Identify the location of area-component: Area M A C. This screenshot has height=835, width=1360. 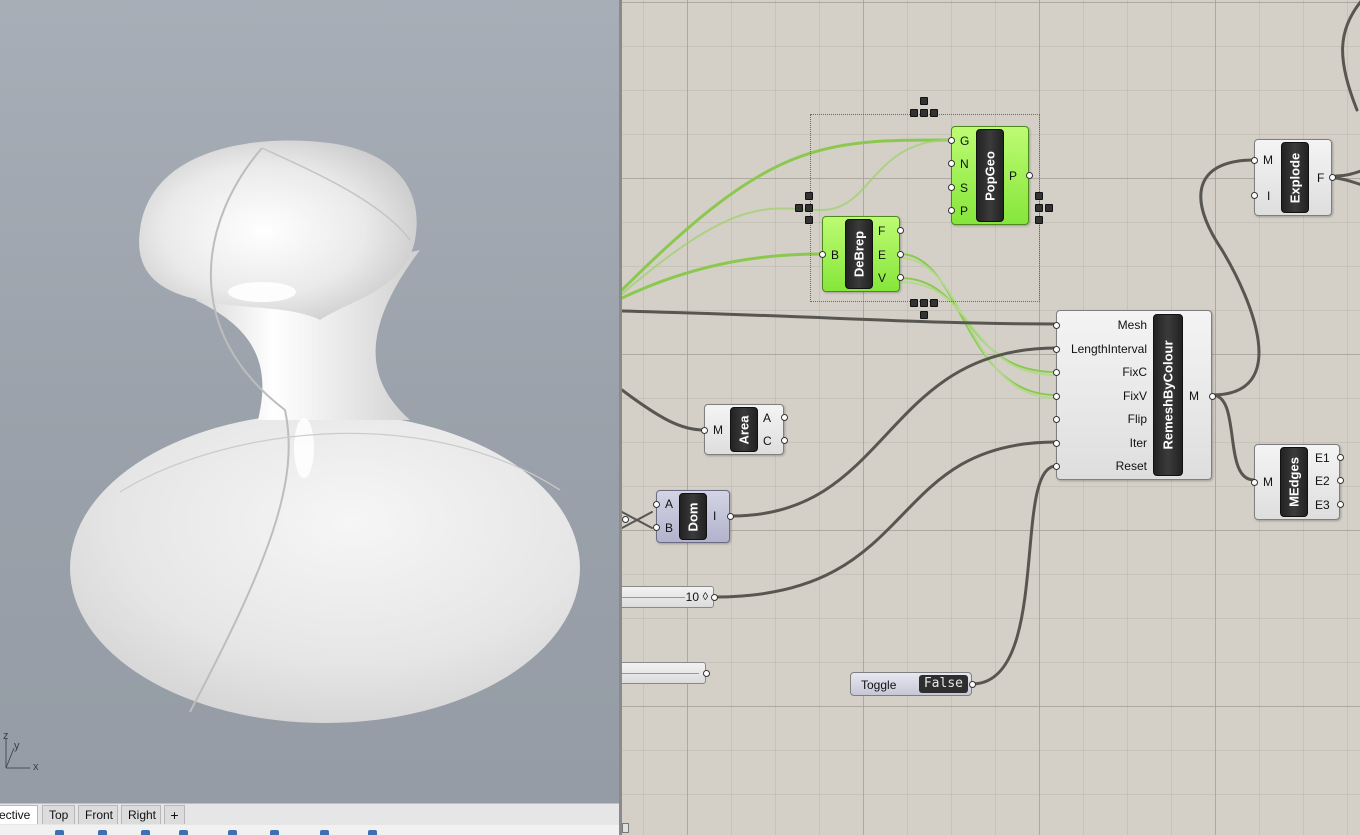
(744, 429).